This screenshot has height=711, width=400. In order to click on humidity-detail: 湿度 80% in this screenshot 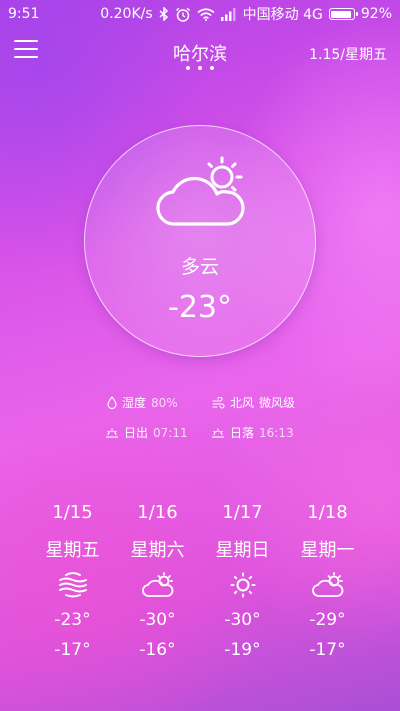, I will do `click(142, 402)`.